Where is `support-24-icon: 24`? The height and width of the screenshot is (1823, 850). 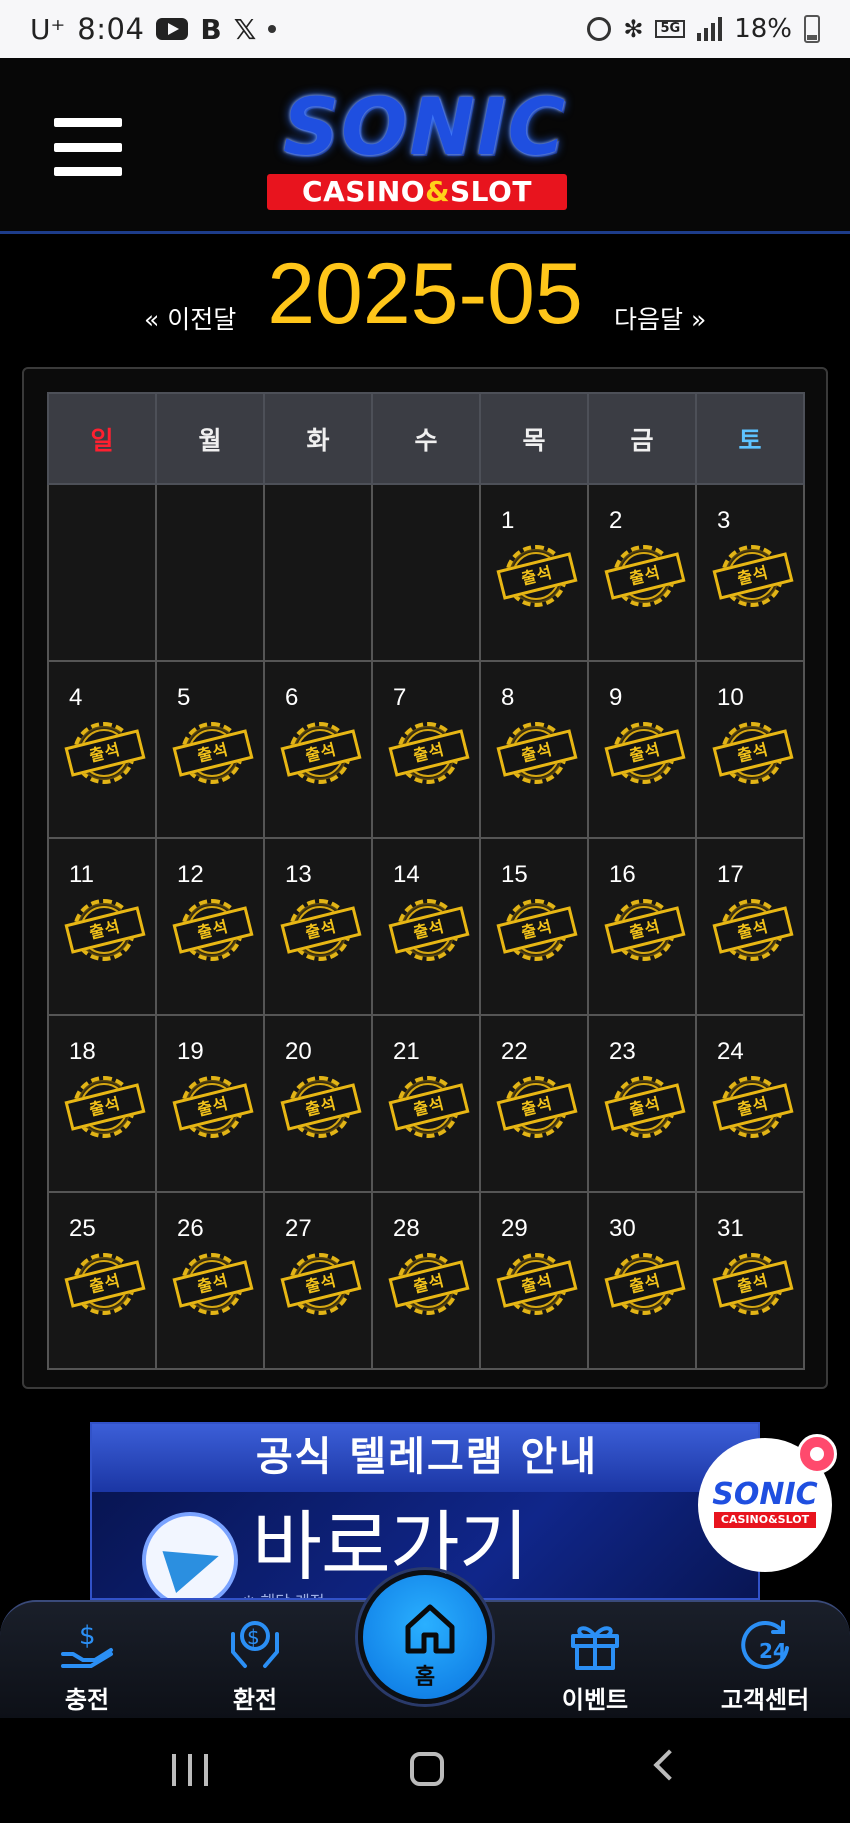
support-24-icon: 24 is located at coordinates (765, 1644).